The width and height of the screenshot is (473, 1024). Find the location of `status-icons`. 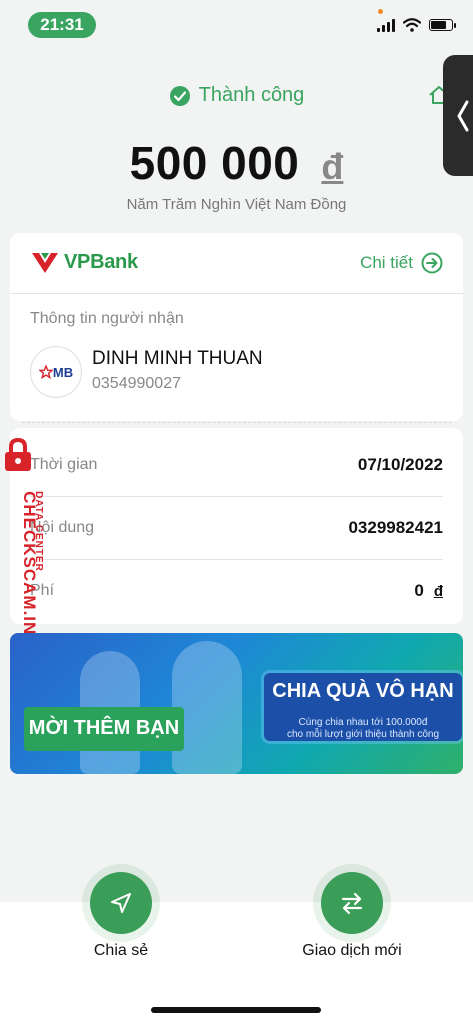

status-icons is located at coordinates (416, 25).